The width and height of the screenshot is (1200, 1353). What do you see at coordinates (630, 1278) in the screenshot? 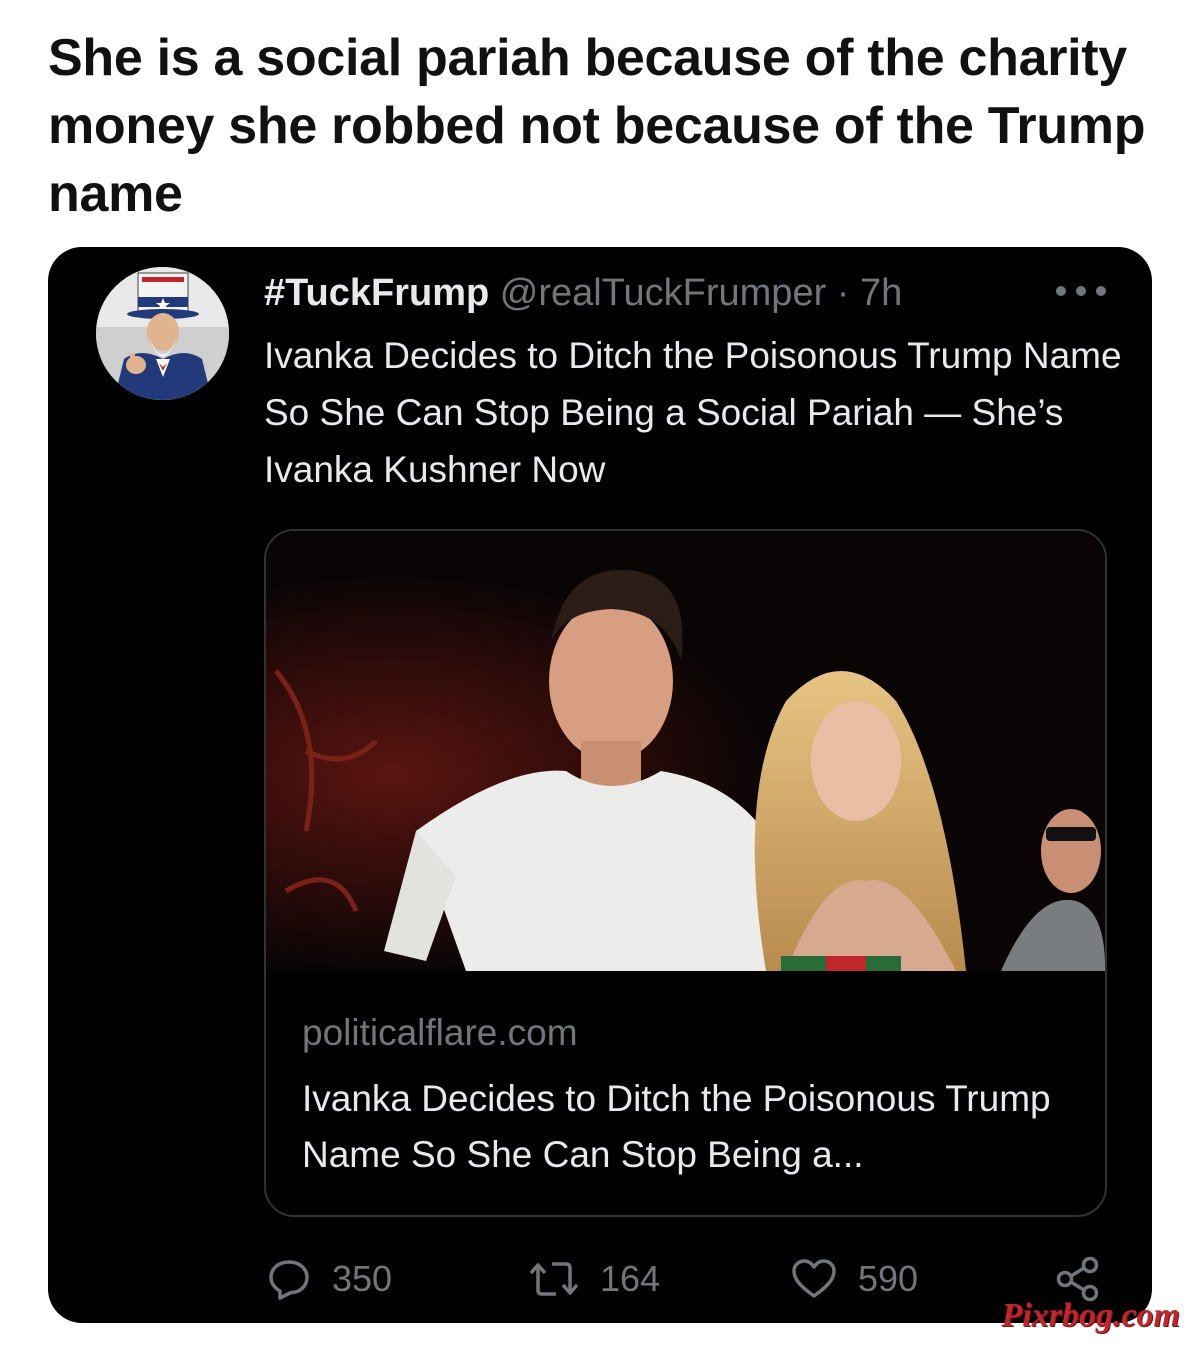
I see `retweet-count: 164` at bounding box center [630, 1278].